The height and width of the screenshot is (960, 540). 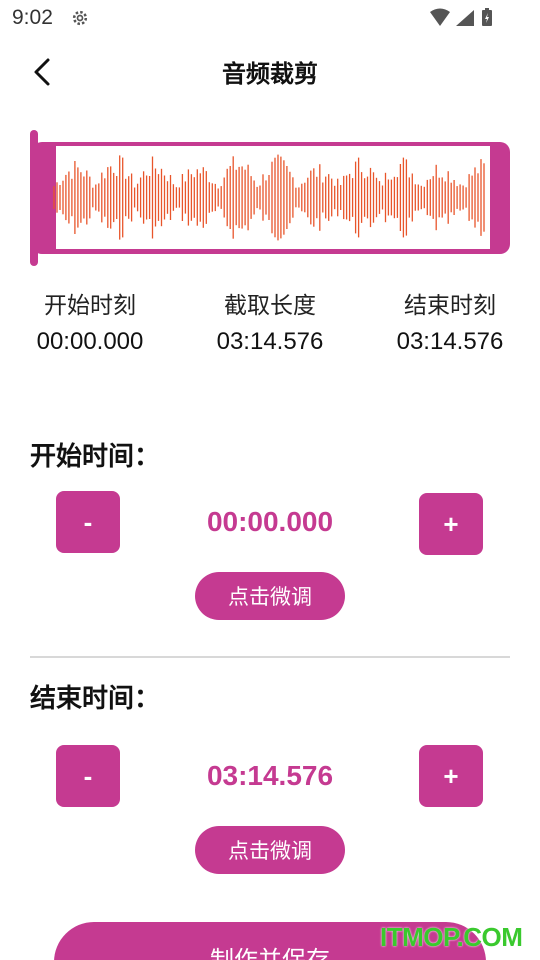 I want to click on start-moment-info: 开始时刻 00:00.000, so click(x=90, y=322).